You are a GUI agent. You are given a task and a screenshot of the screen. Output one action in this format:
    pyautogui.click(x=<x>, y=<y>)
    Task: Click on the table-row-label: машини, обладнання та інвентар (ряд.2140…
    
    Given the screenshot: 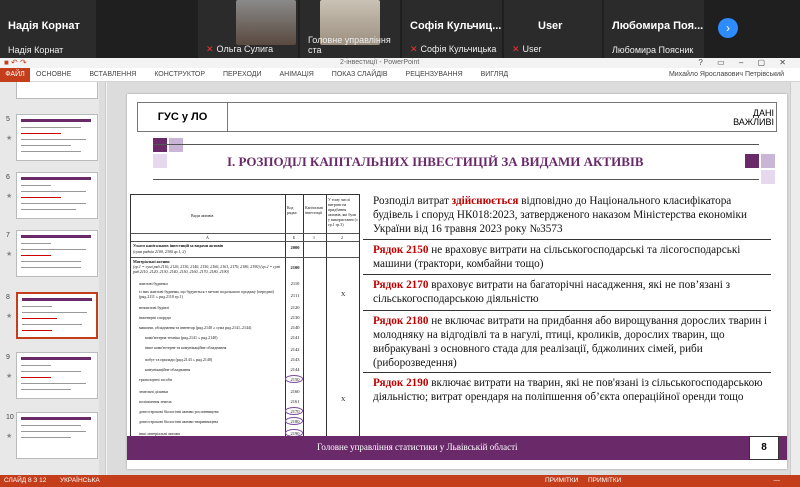 What is the action you would take?
    pyautogui.click(x=195, y=327)
    